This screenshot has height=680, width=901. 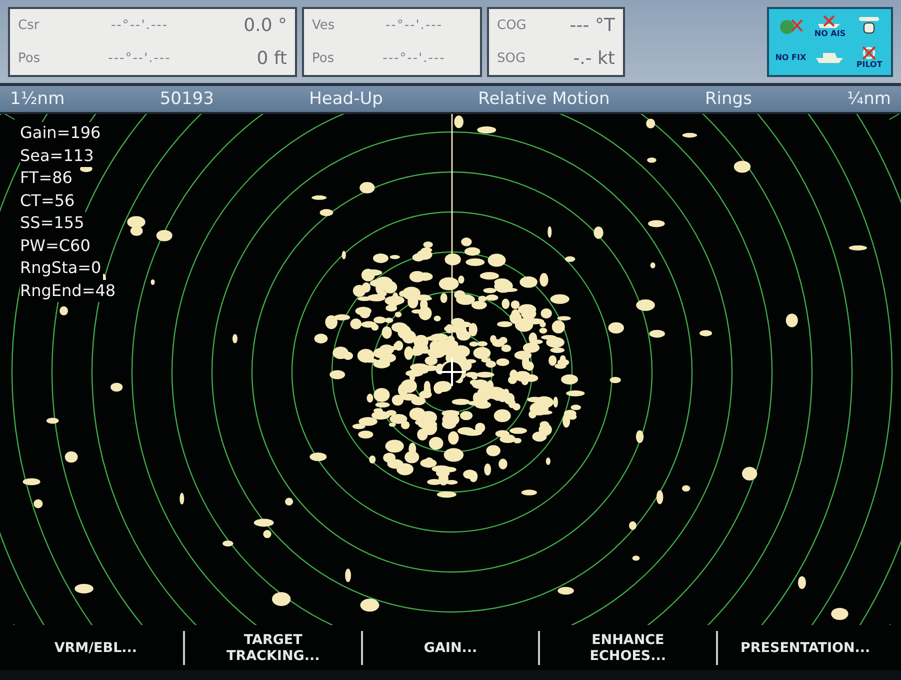 I want to click on field-label: COG, so click(x=512, y=25).